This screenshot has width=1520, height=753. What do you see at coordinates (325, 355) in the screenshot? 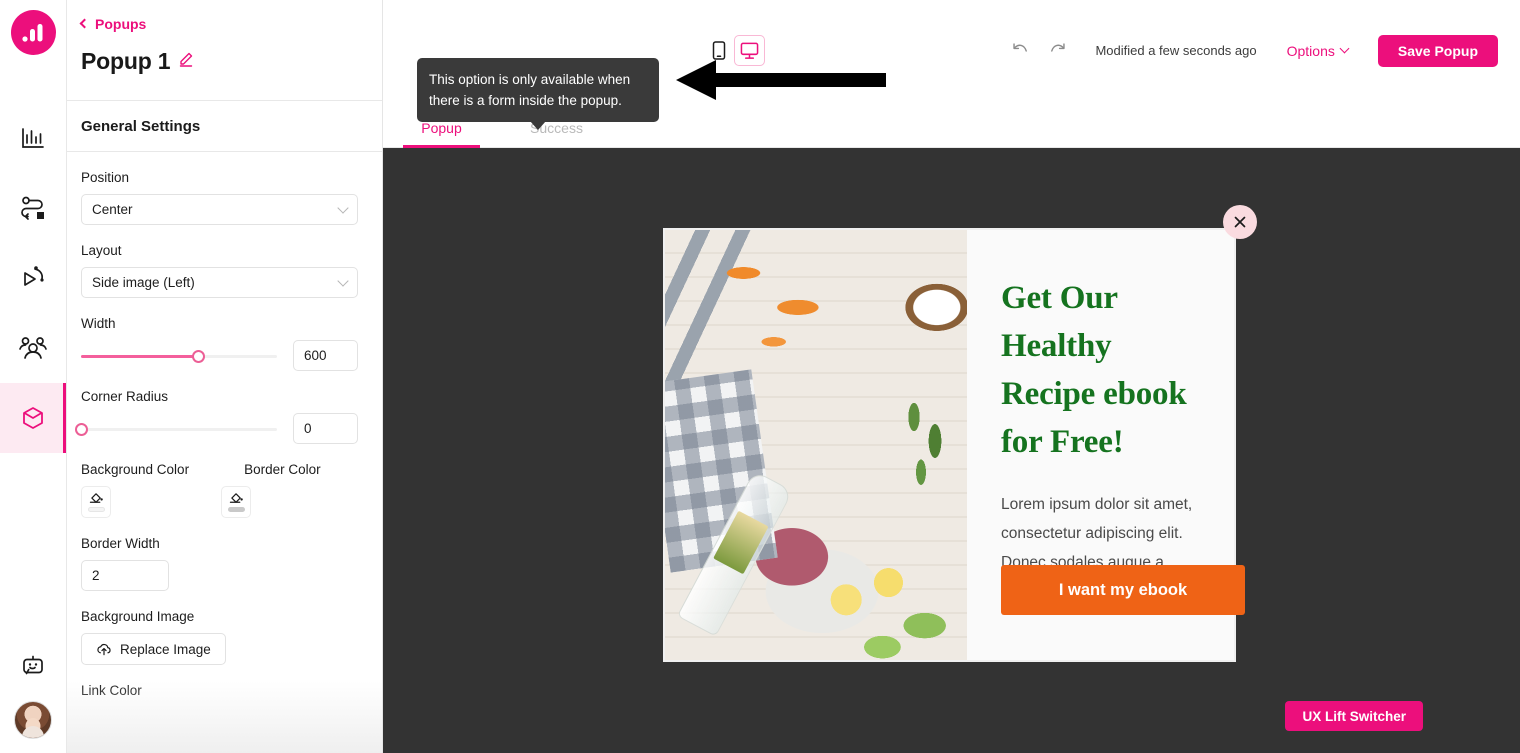
I see `width-input: 600` at bounding box center [325, 355].